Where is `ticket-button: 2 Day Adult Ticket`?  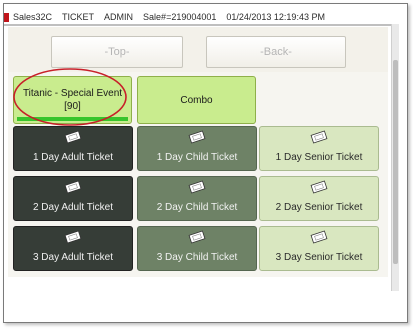 ticket-button: 2 Day Adult Ticket is located at coordinates (73, 198).